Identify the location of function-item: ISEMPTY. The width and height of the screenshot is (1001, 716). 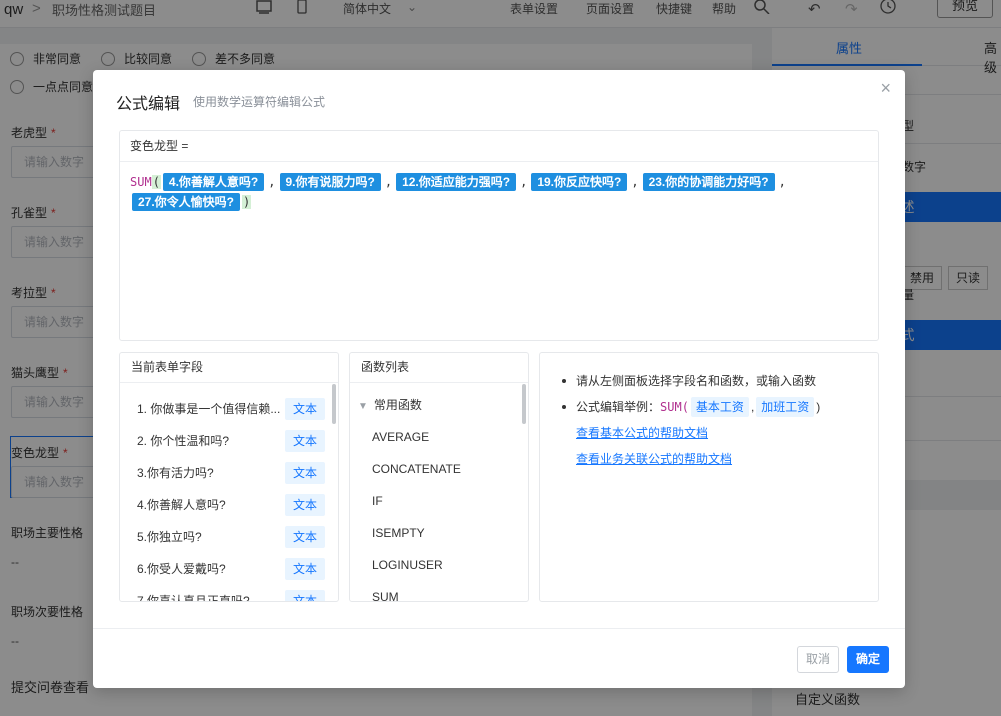
(439, 533).